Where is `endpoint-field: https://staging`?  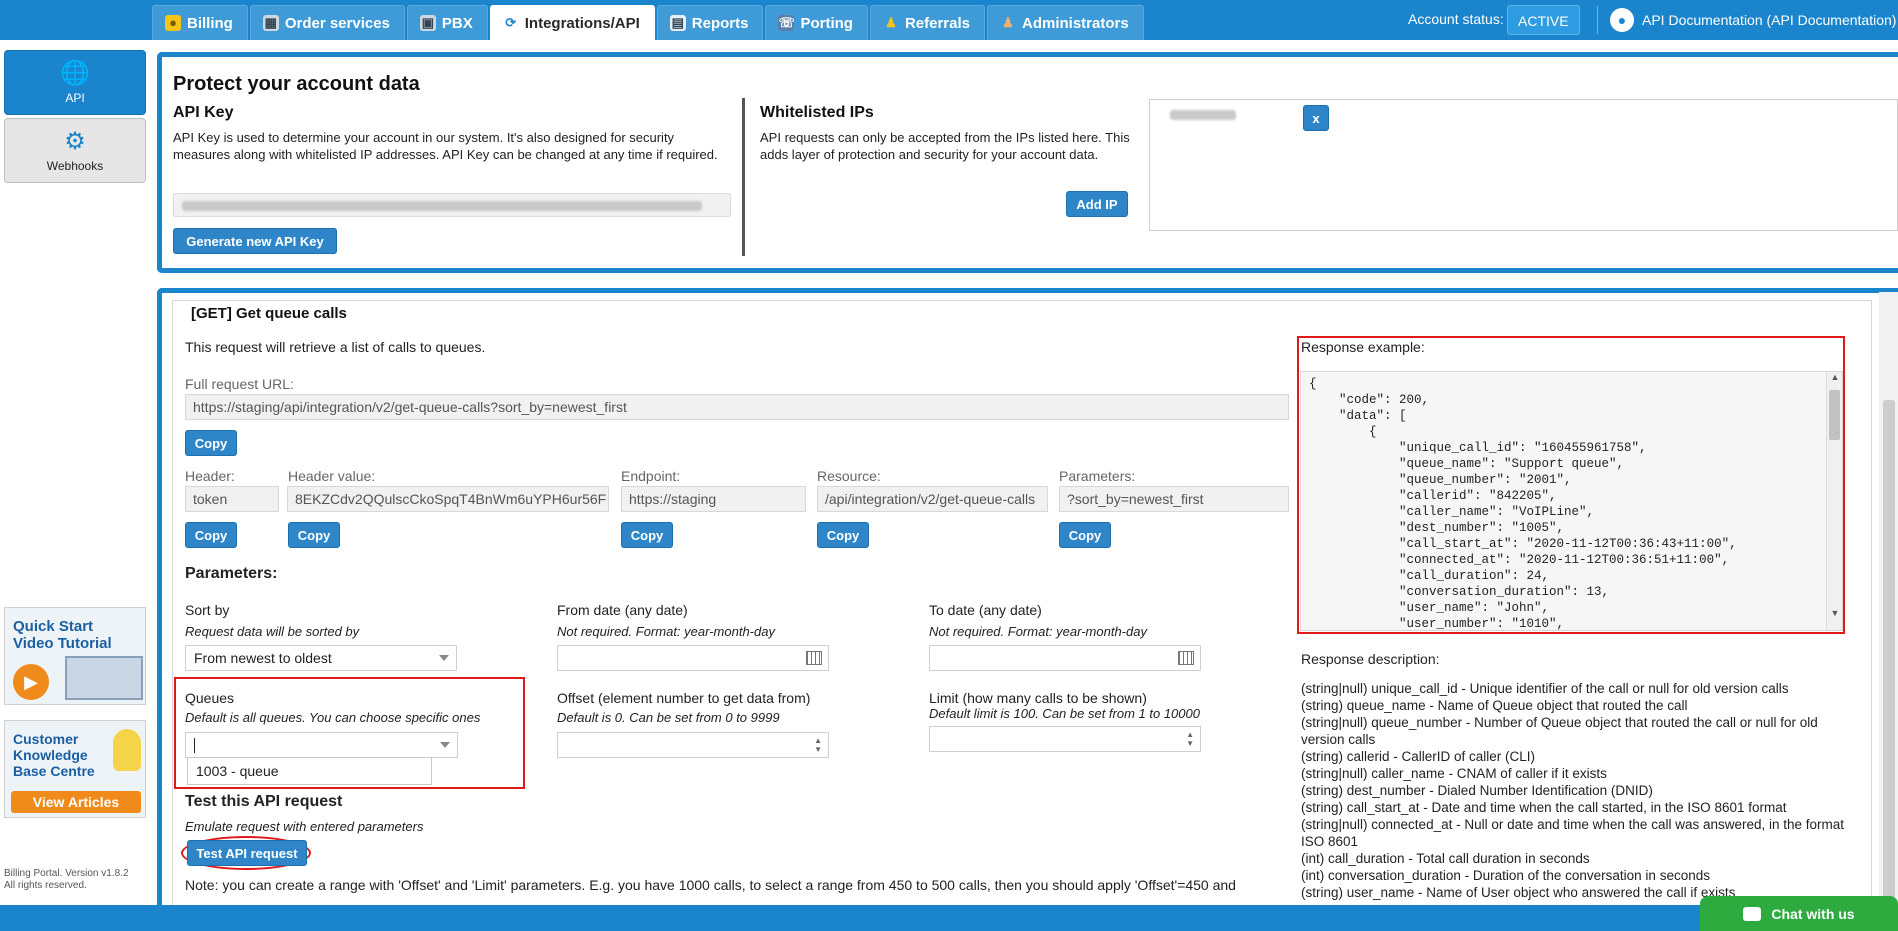 endpoint-field: https://staging is located at coordinates (713, 499).